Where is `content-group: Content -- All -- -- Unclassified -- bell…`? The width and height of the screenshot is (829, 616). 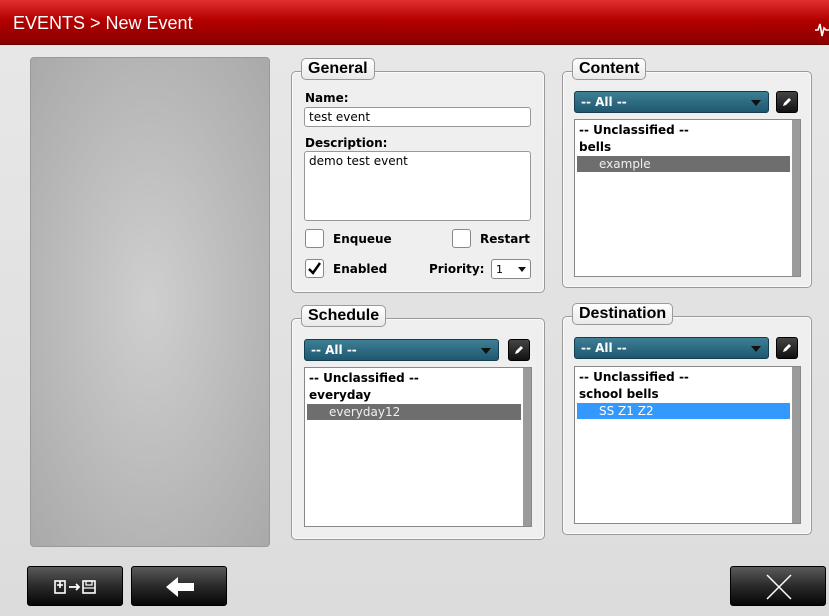
content-group: Content -- All -- -- Unclassified -- bell… is located at coordinates (687, 173).